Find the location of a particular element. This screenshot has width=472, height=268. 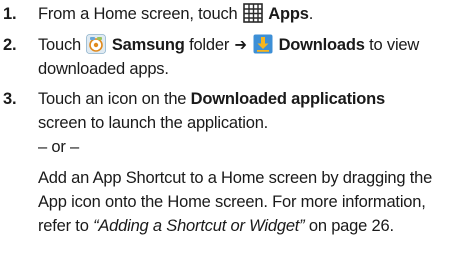

downloads-icon is located at coordinates (263, 44).